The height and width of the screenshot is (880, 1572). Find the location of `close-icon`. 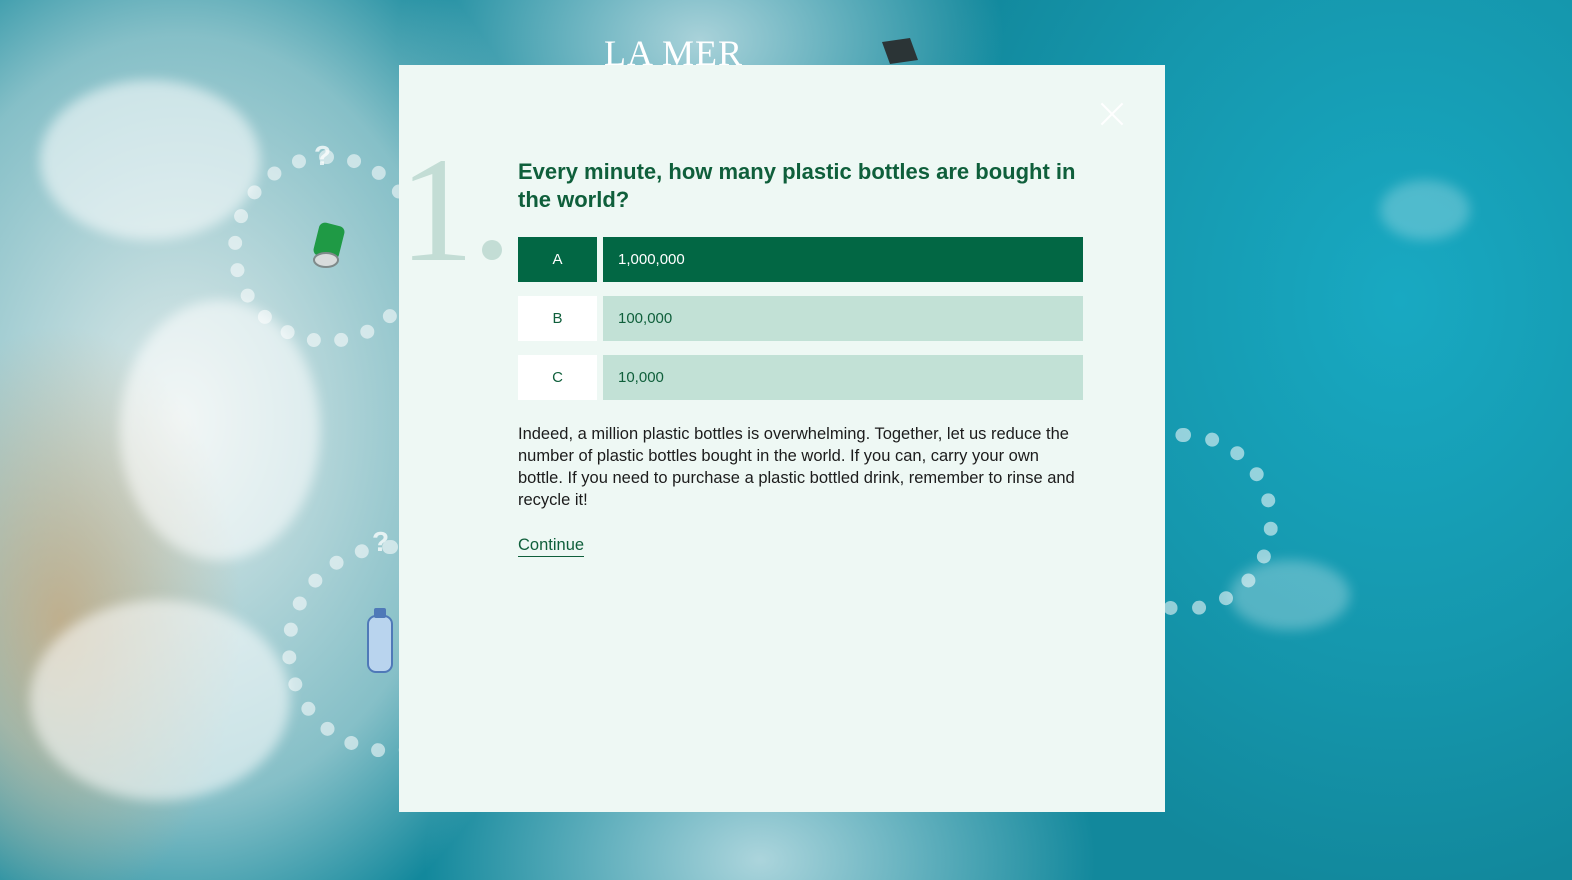

close-icon is located at coordinates (1112, 114).